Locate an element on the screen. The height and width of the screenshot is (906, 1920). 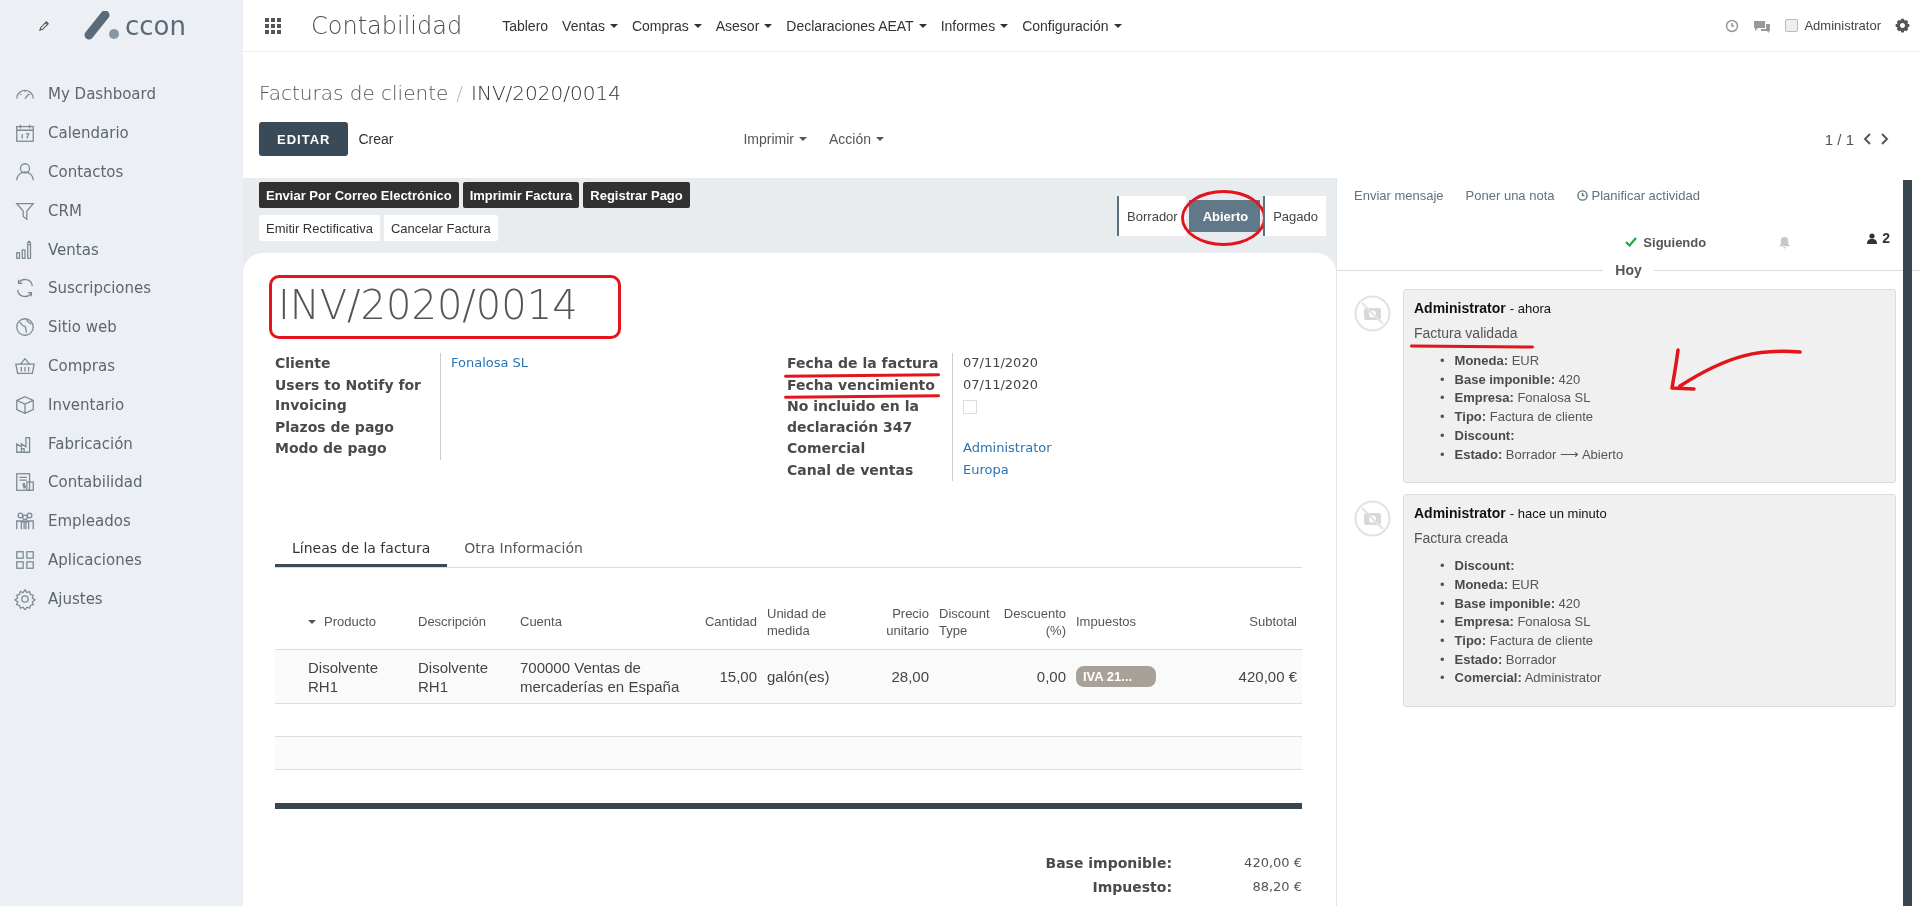
followers-button: 2 is located at coordinates (1878, 238).